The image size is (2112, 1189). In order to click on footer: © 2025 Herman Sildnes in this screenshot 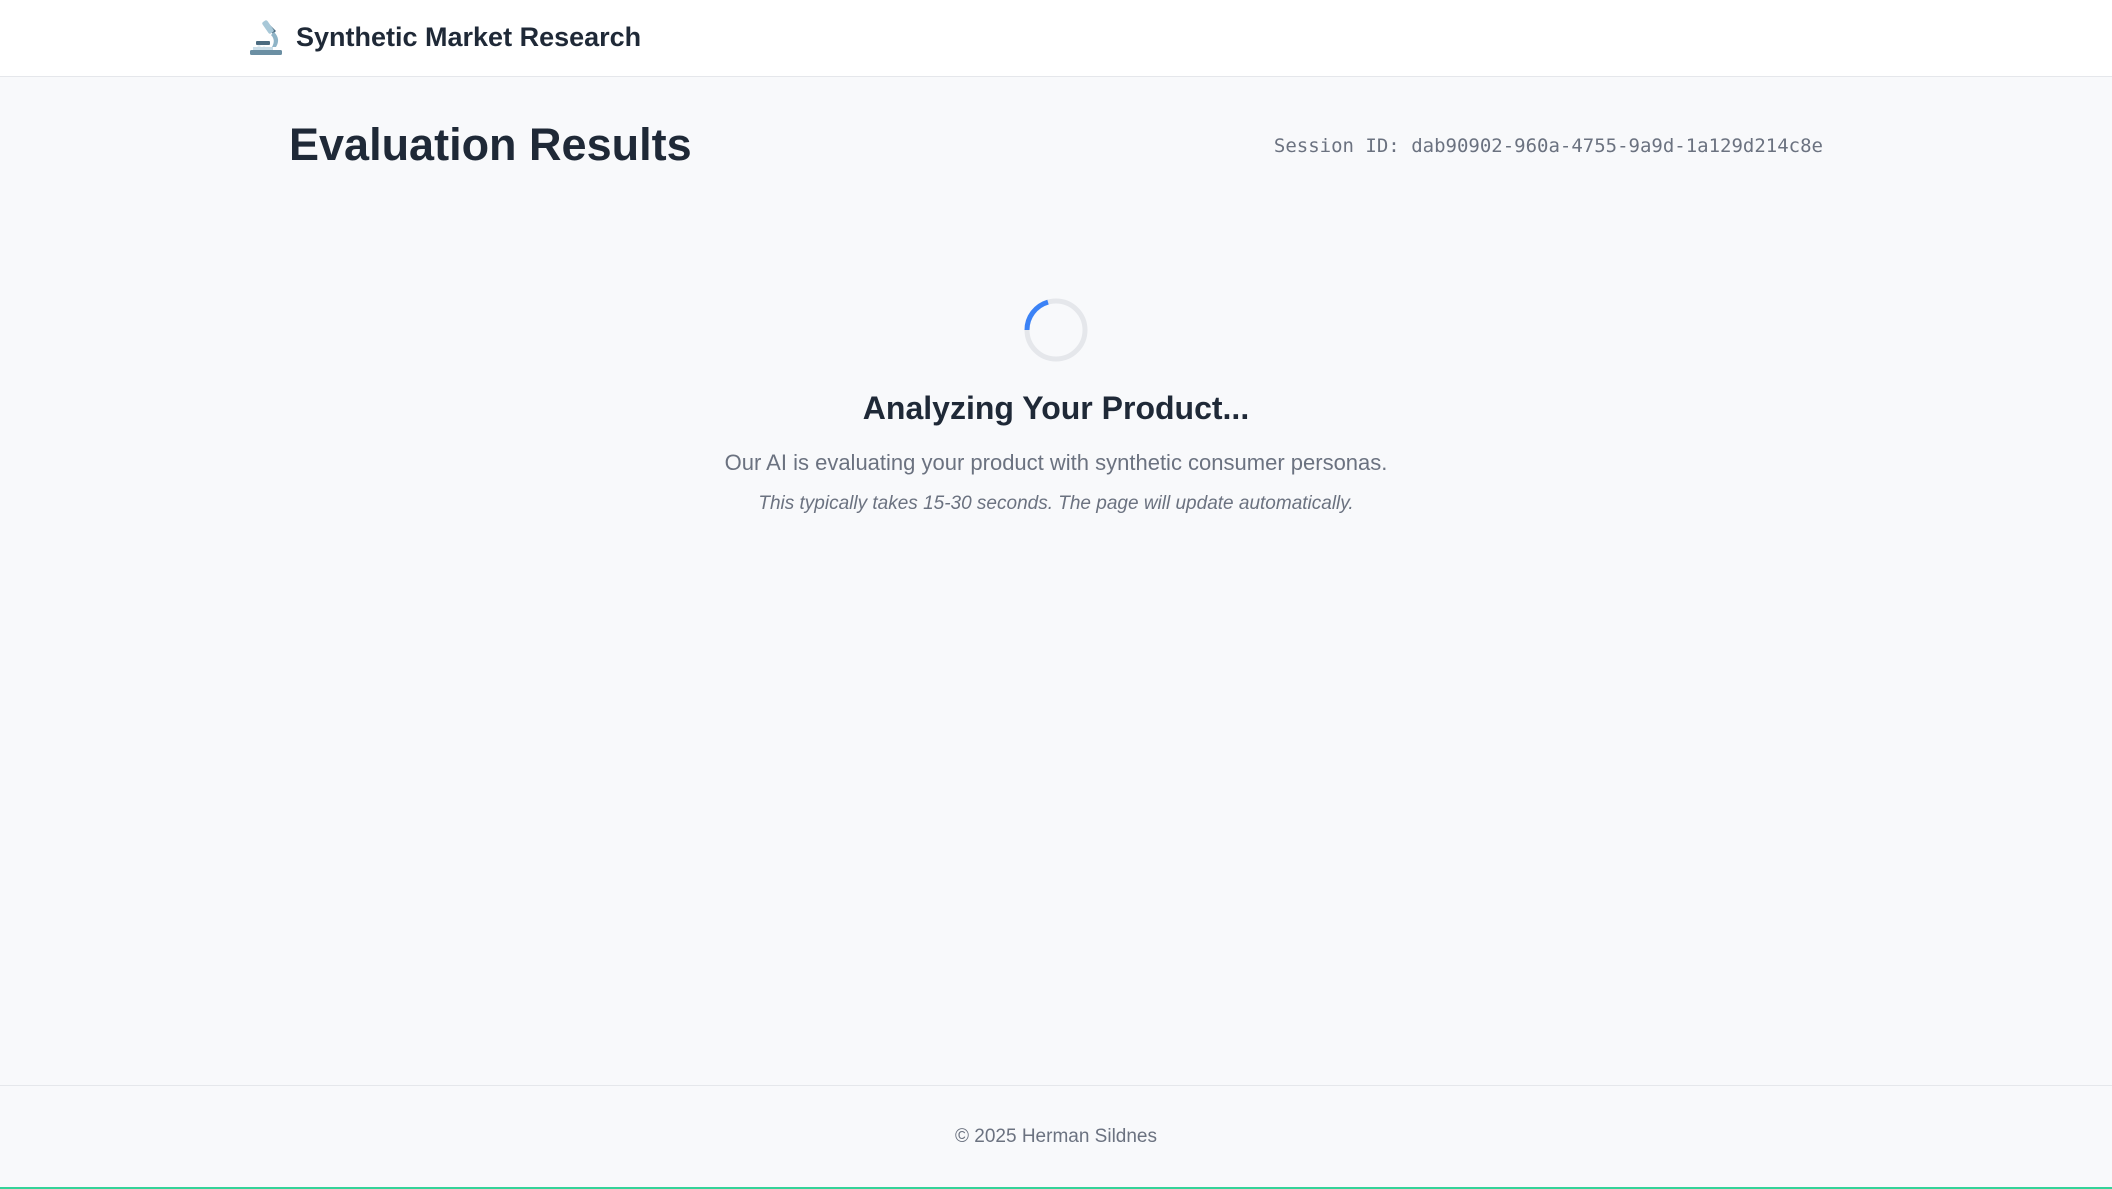, I will do `click(1056, 1137)`.